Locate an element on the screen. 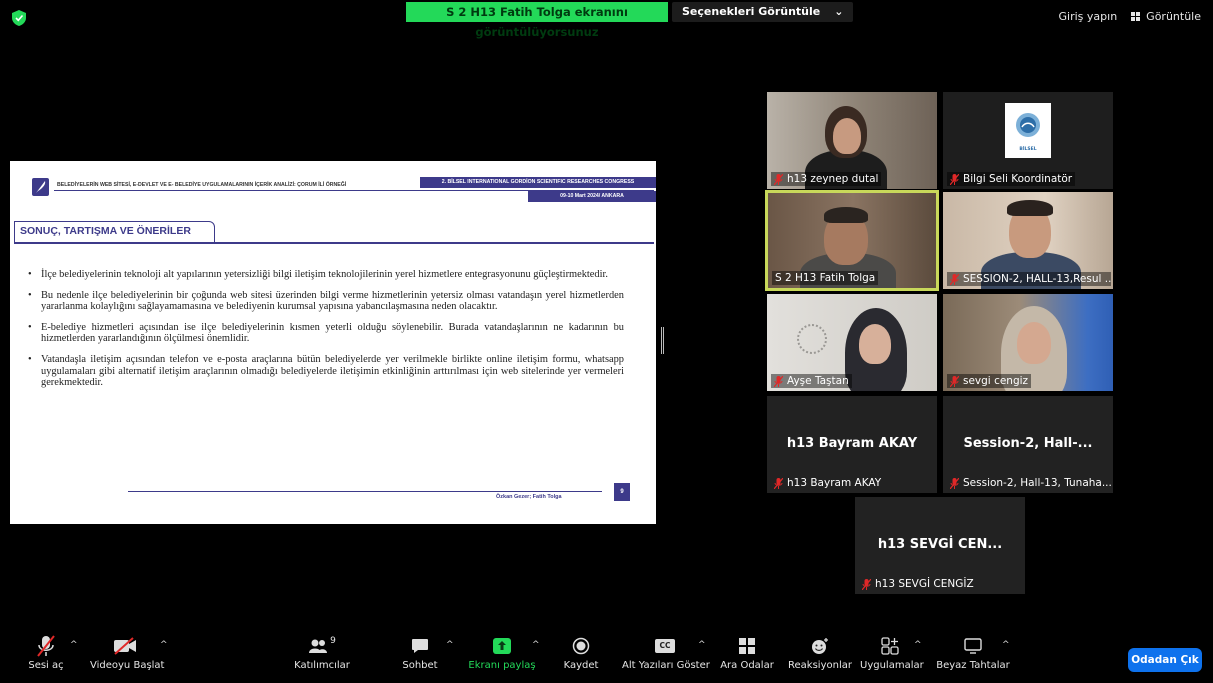 Image resolution: width=1213 pixels, height=683 pixels. record-label: Kaydet is located at coordinates (581, 665).